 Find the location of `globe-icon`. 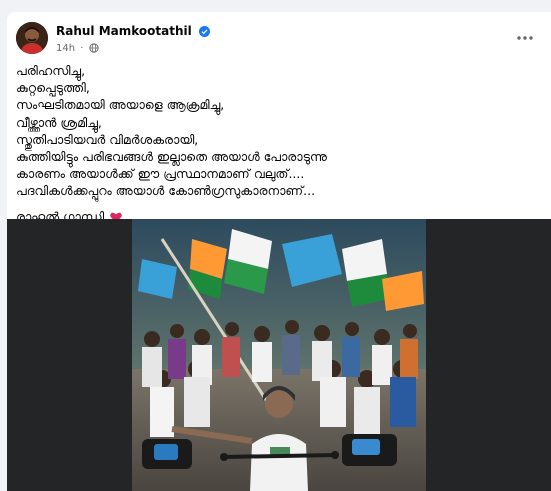

globe-icon is located at coordinates (93, 49).